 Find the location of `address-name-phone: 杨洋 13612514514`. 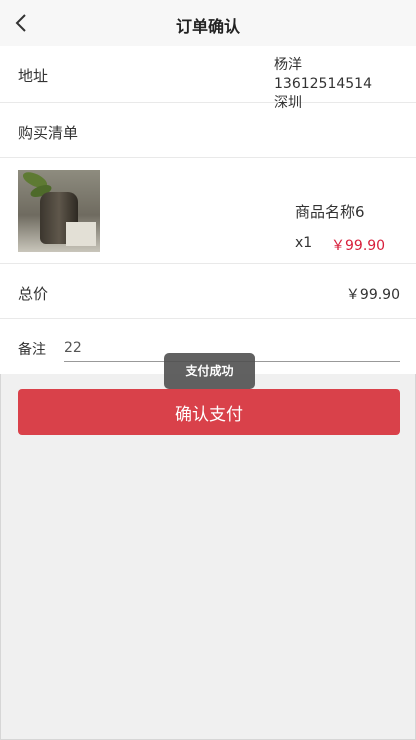

address-name-phone: 杨洋 13612514514 is located at coordinates (323, 74).